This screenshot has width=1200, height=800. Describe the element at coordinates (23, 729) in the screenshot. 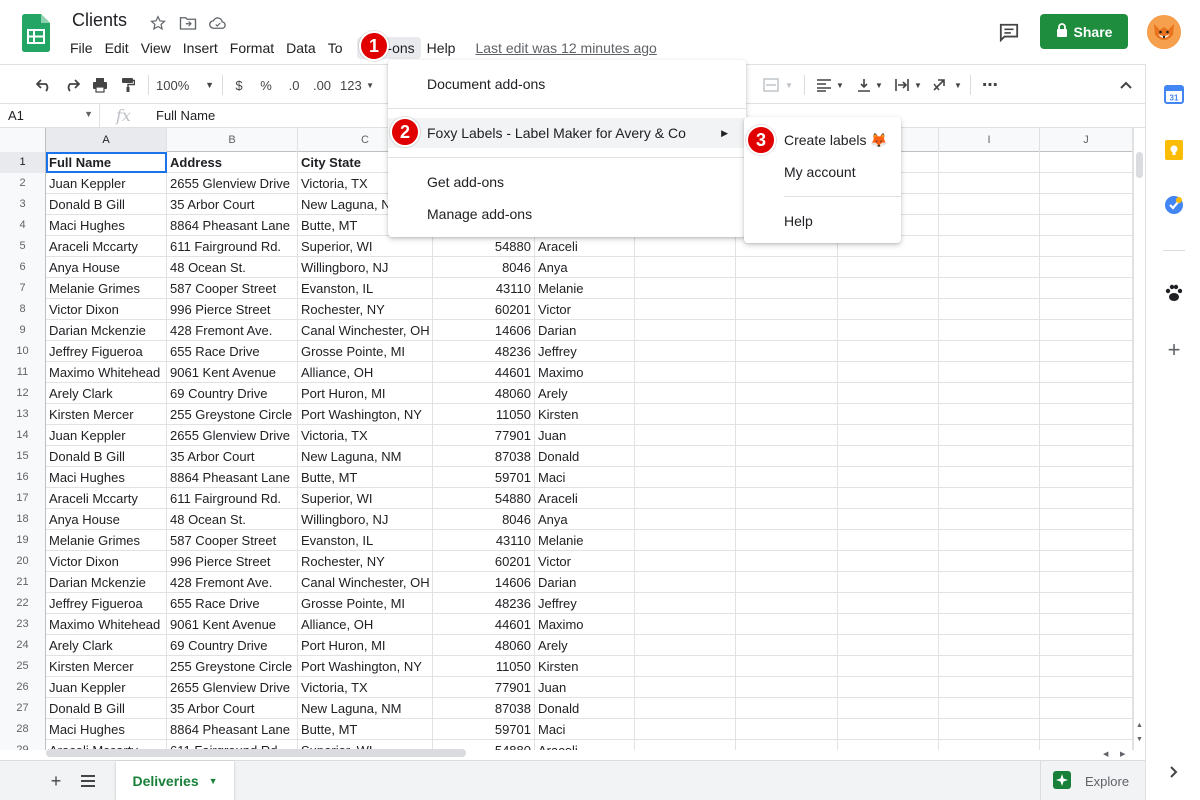

I see `row-header: 28` at that location.